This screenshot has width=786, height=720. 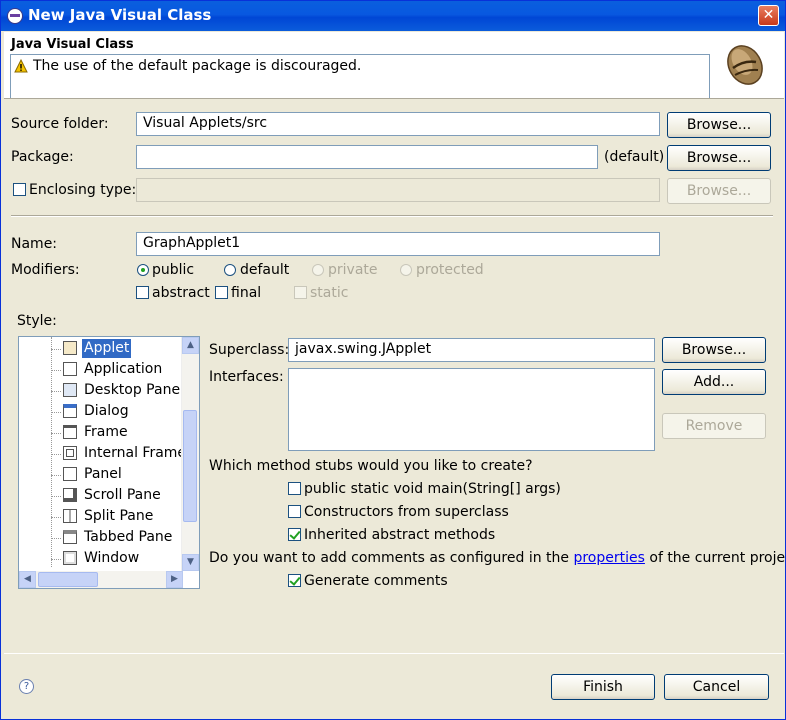 What do you see at coordinates (83, 190) in the screenshot?
I see `enclosing-type-label: Enclosing type:` at bounding box center [83, 190].